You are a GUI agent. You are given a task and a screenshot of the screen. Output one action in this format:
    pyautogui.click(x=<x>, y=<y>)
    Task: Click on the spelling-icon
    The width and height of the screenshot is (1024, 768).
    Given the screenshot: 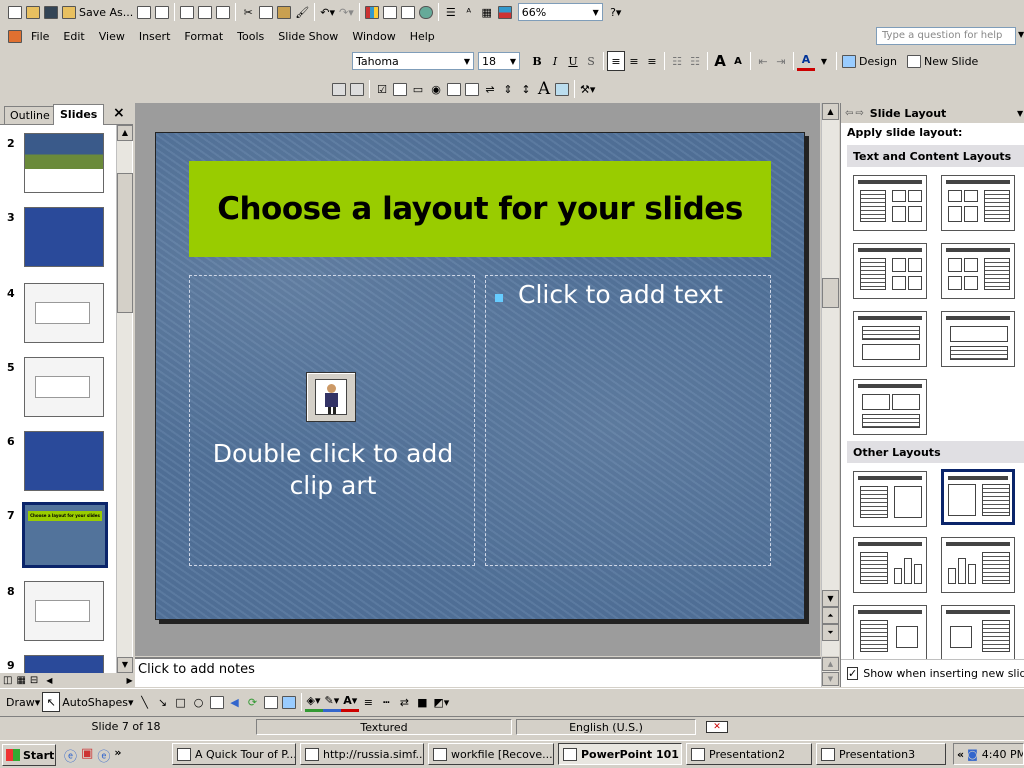 What is the action you would take?
    pyautogui.click(x=223, y=12)
    